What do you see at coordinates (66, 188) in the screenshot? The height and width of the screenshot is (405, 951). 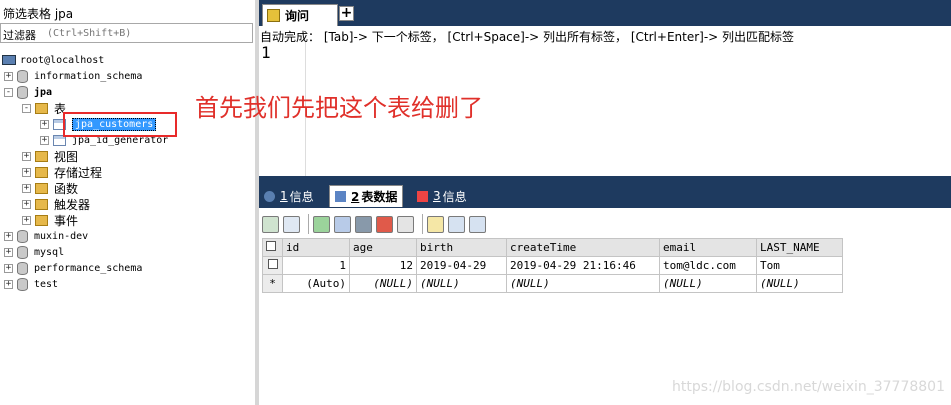 I see `tree-item-label: 函数` at bounding box center [66, 188].